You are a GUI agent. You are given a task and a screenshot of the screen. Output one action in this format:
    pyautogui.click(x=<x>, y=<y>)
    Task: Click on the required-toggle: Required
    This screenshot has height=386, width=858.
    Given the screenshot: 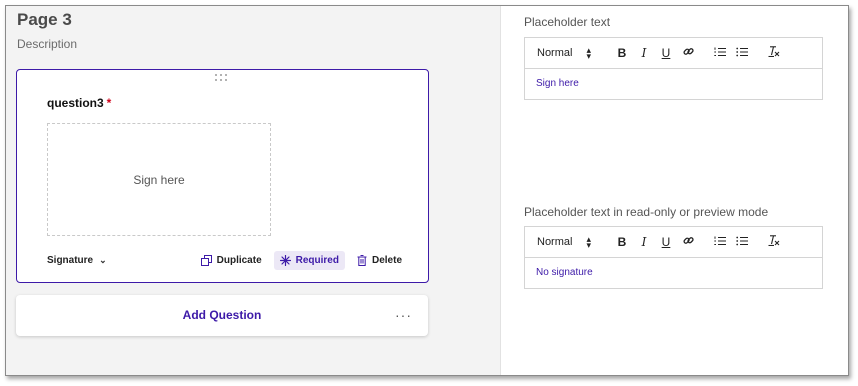 What is the action you would take?
    pyautogui.click(x=309, y=260)
    